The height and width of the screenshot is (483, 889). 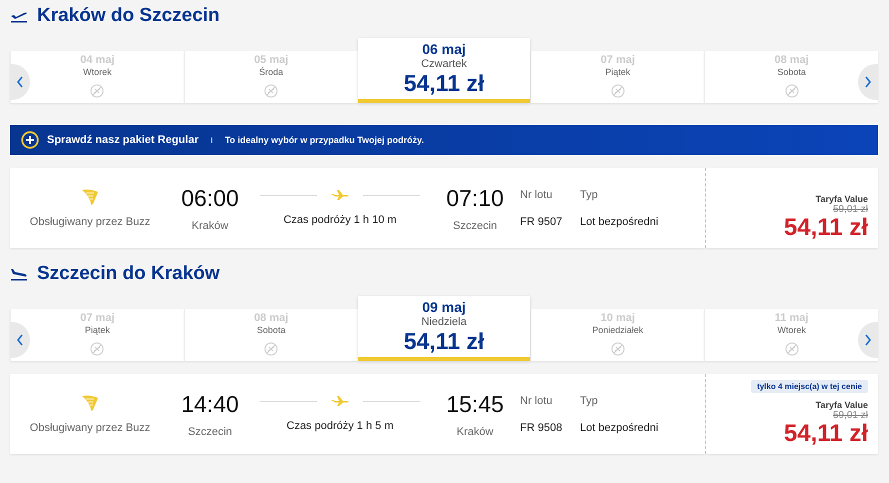 What do you see at coordinates (210, 404) in the screenshot?
I see `departure-time: 14:40` at bounding box center [210, 404].